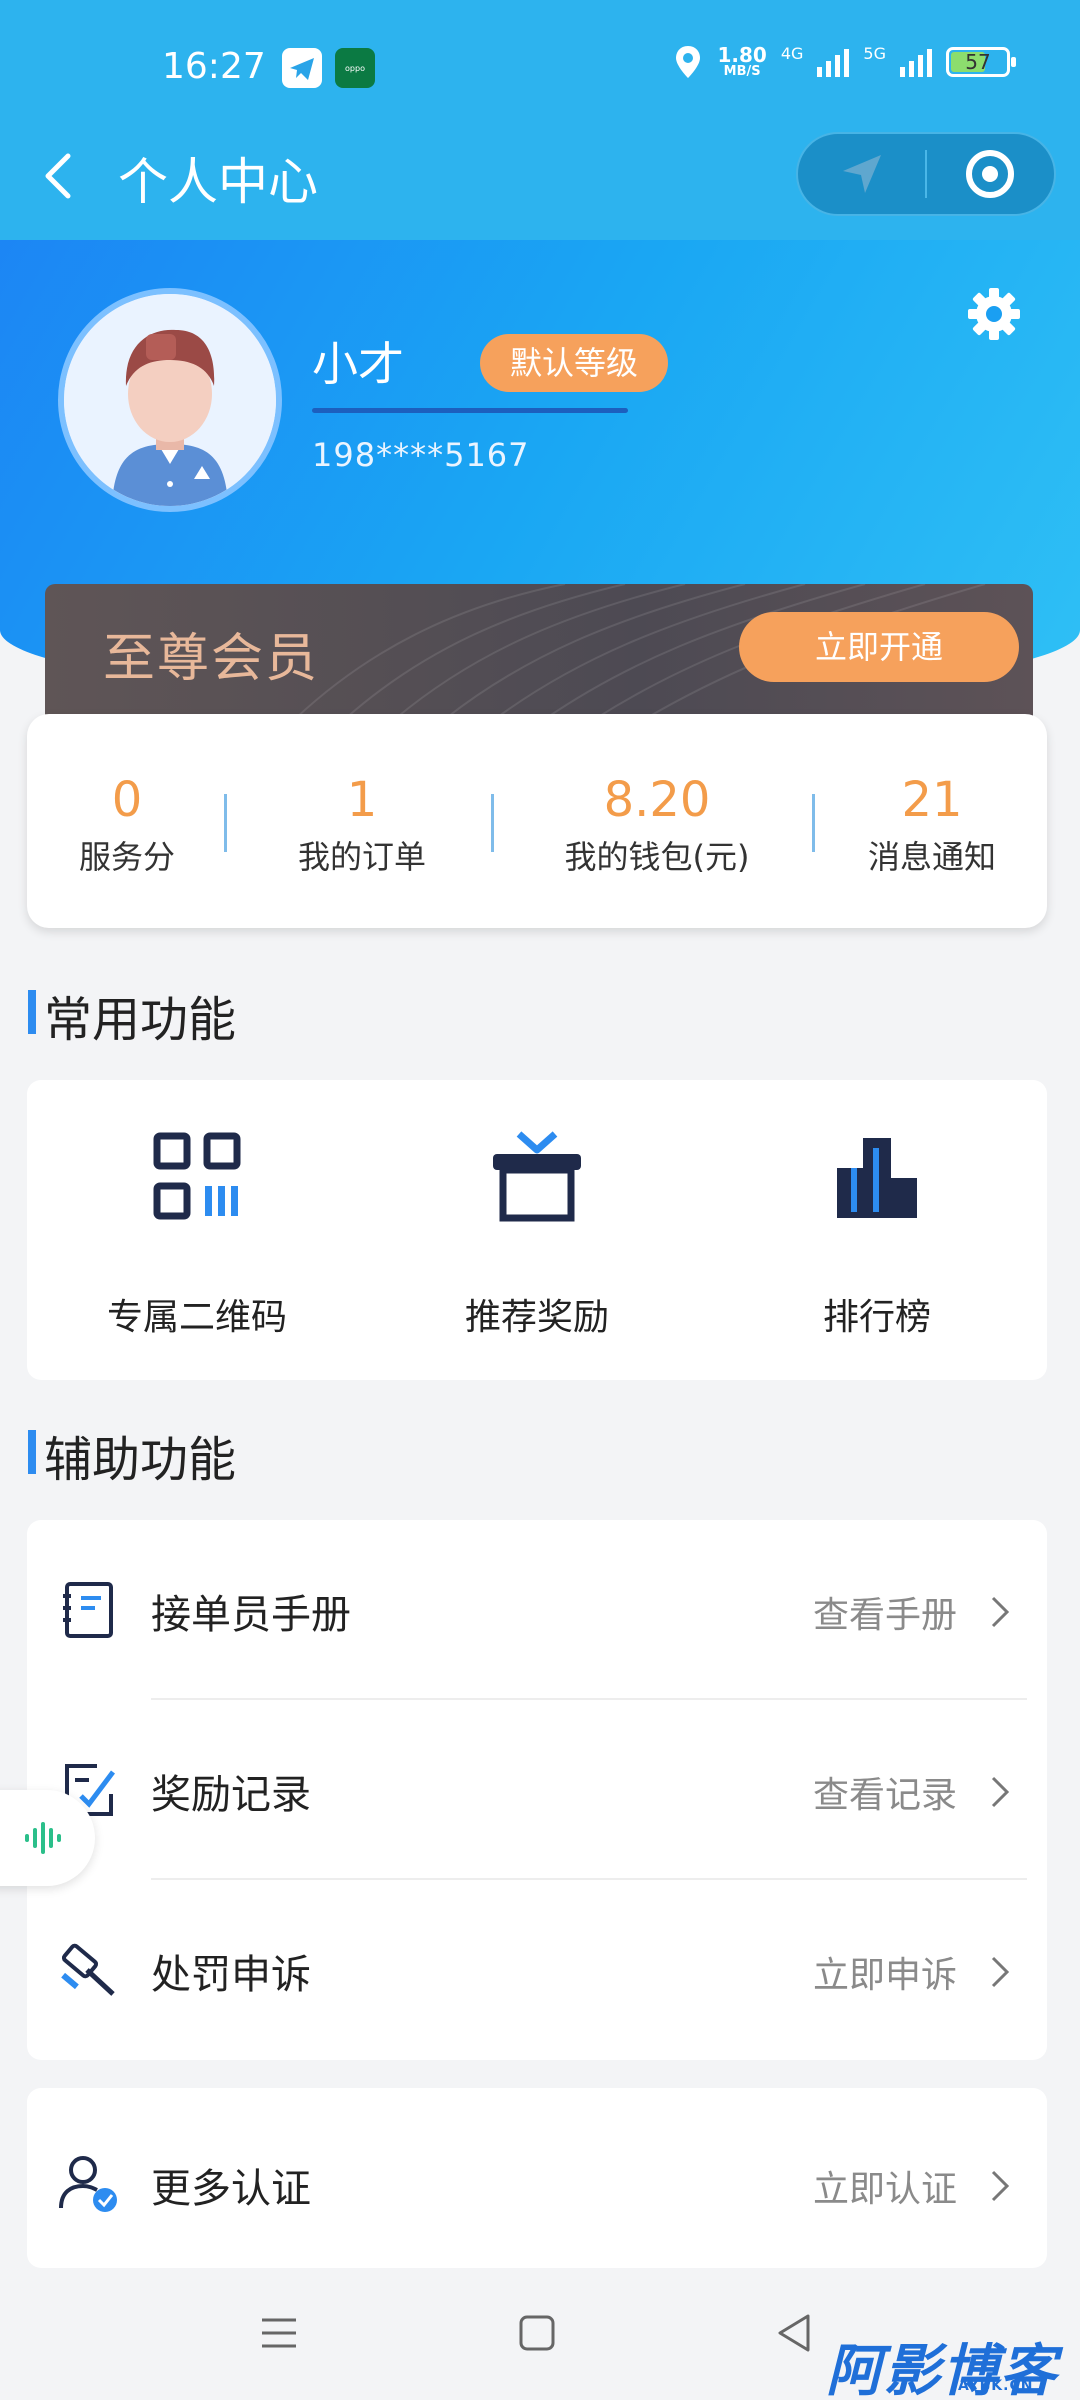 Image resolution: width=1080 pixels, height=2400 pixels. Describe the element at coordinates (540, 70) in the screenshot. I see `status-bar: 16:27 oppo 1.80 MB/S 4G 5G 57` at that location.